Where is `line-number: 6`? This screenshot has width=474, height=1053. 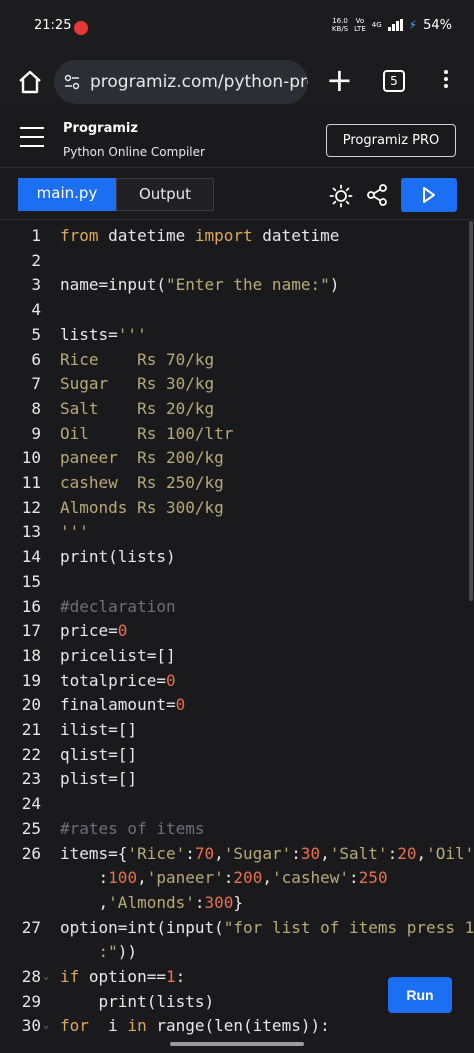 line-number: 6 is located at coordinates (36, 359).